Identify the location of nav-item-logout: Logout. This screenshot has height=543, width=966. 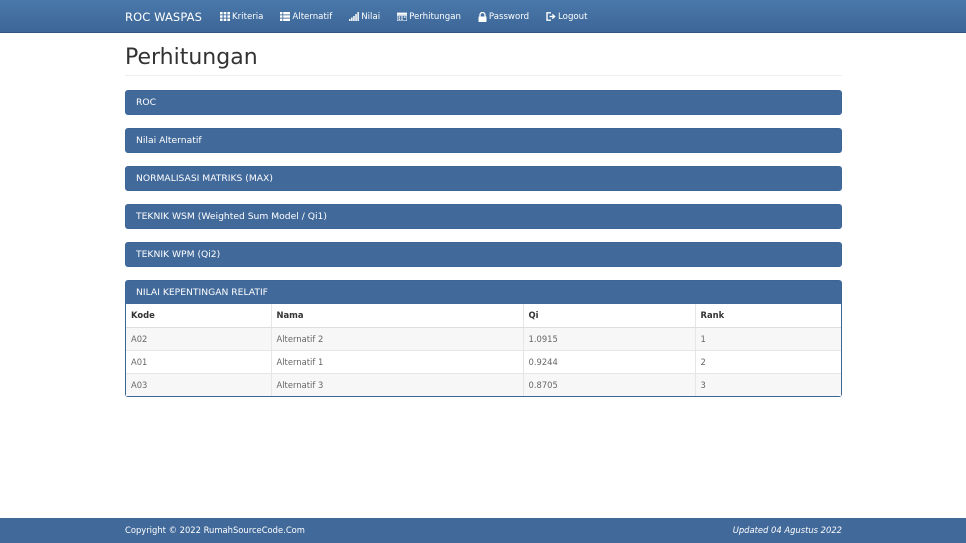
(566, 17).